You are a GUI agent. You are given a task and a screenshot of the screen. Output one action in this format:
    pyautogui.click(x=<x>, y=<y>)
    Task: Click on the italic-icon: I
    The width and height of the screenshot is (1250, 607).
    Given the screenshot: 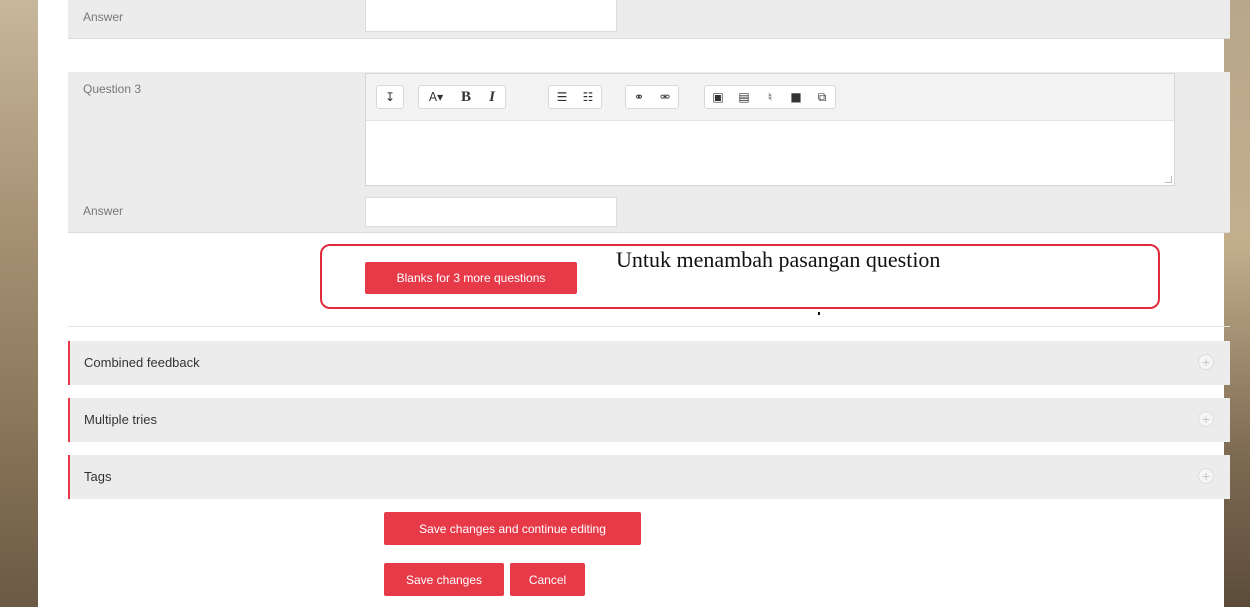 What is the action you would take?
    pyautogui.click(x=492, y=97)
    